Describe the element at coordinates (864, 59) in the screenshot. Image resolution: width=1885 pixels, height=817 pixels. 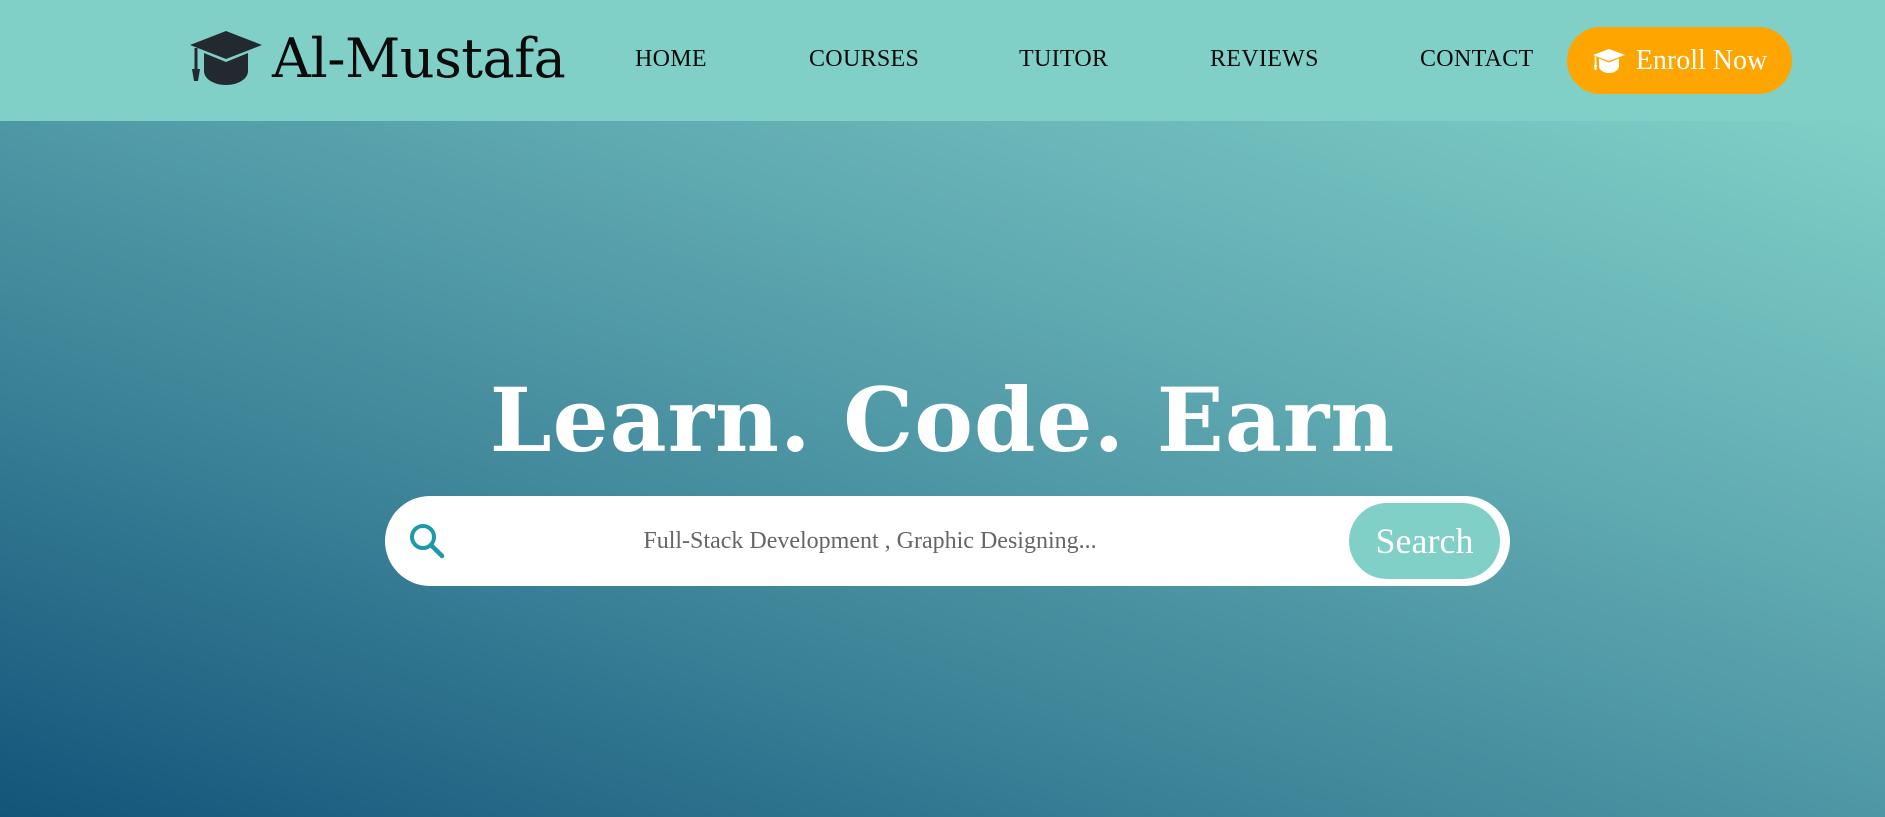
I see `nav-courses-link: COURSES` at that location.